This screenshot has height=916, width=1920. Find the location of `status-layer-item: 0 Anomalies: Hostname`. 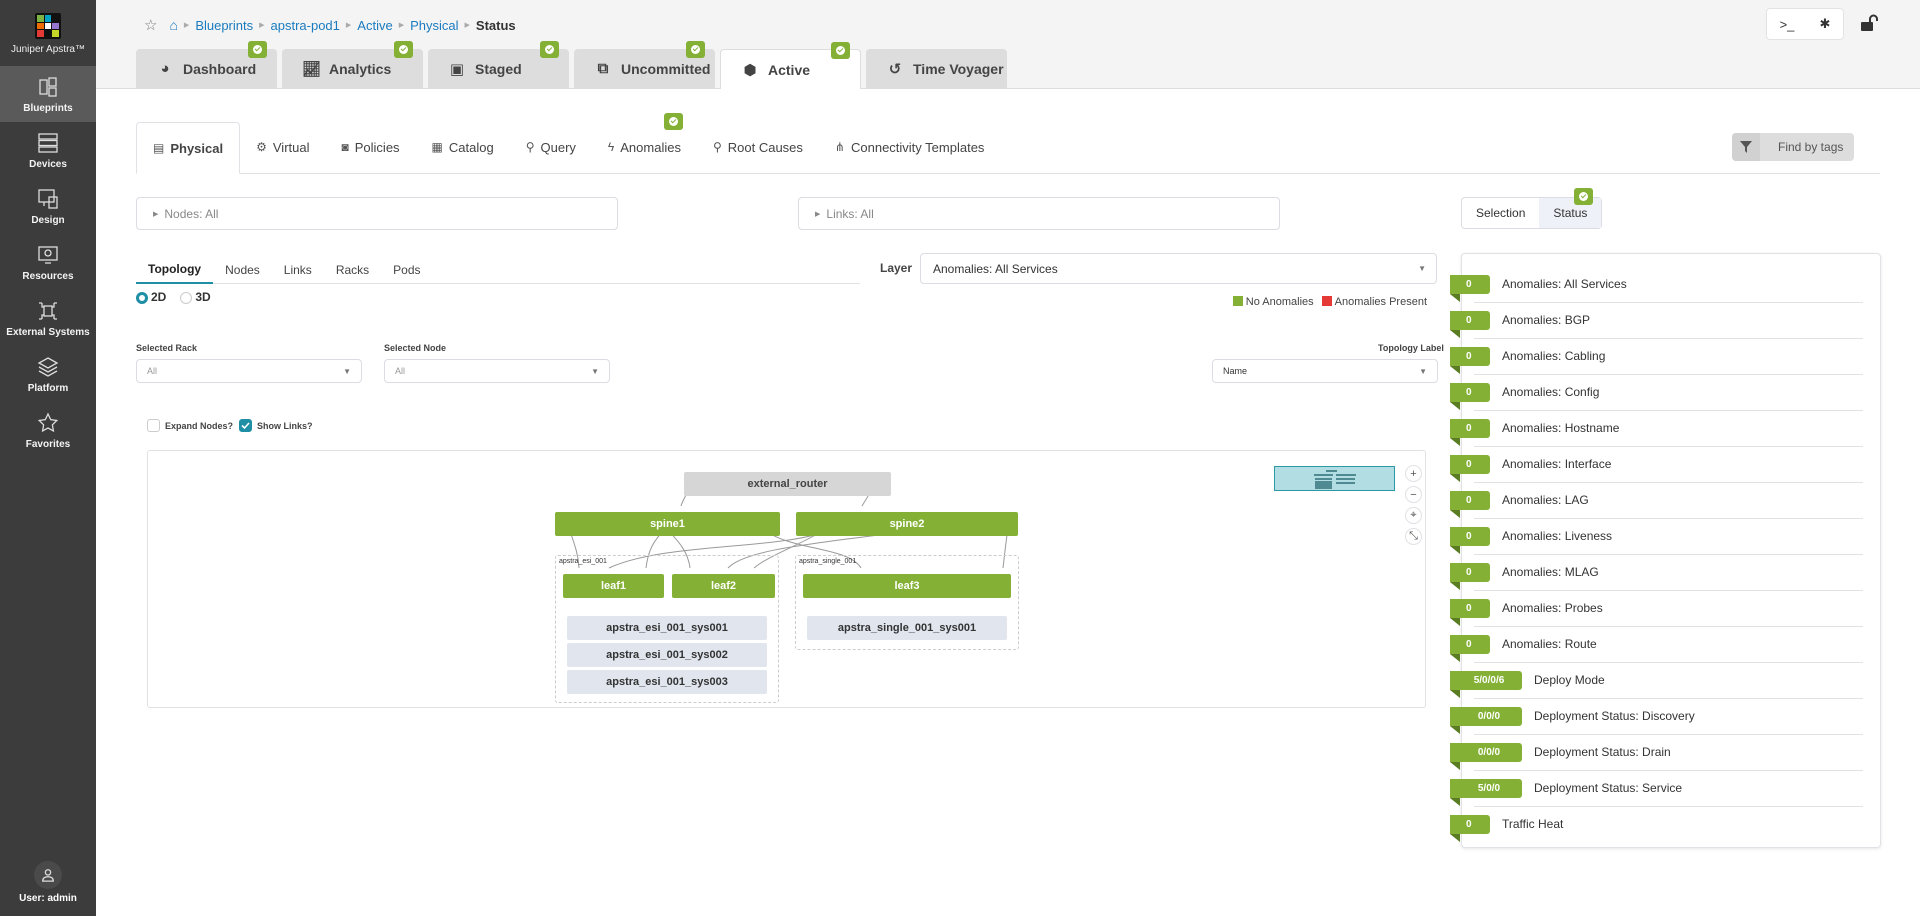

status-layer-item: 0 Anomalies: Hostname is located at coordinates (1660, 437).